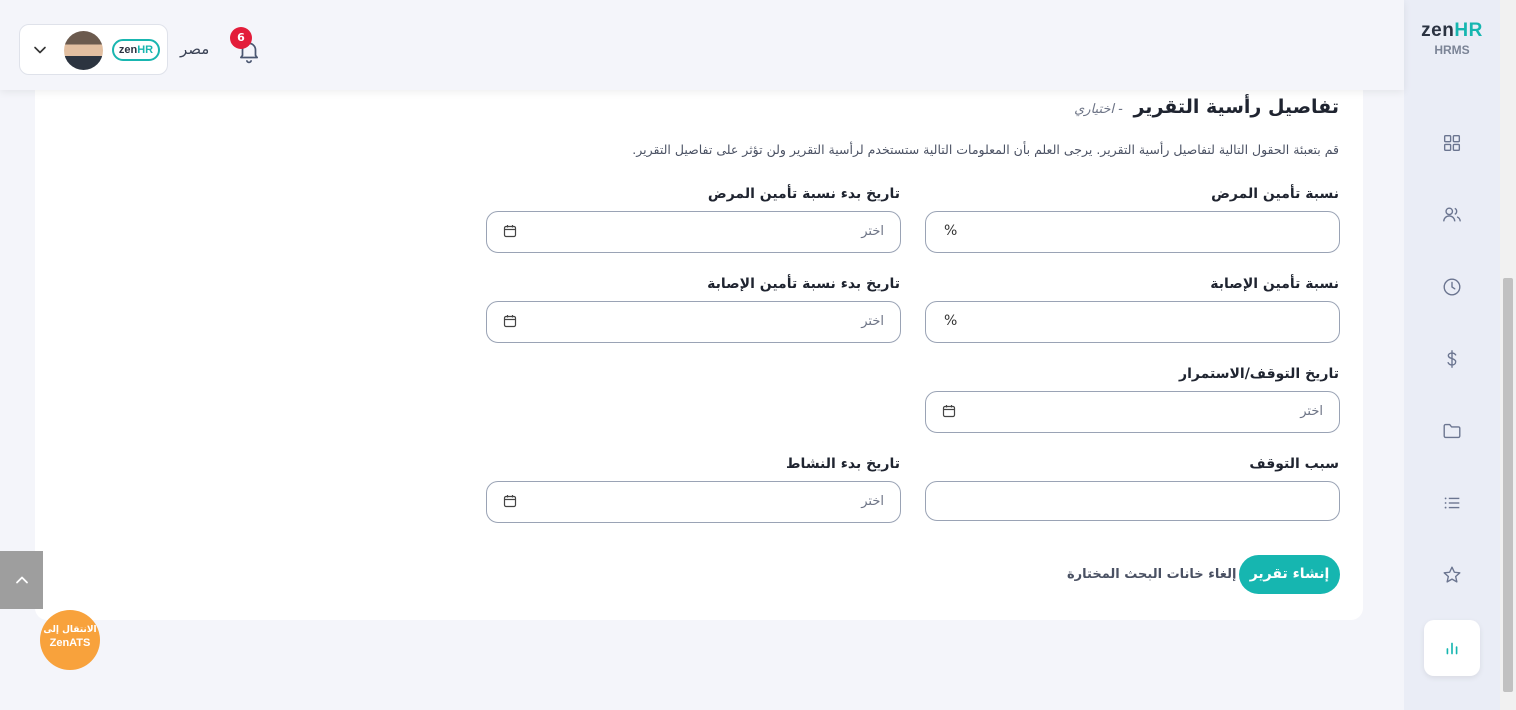  I want to click on scrollbar-thumb, so click(1508, 485).